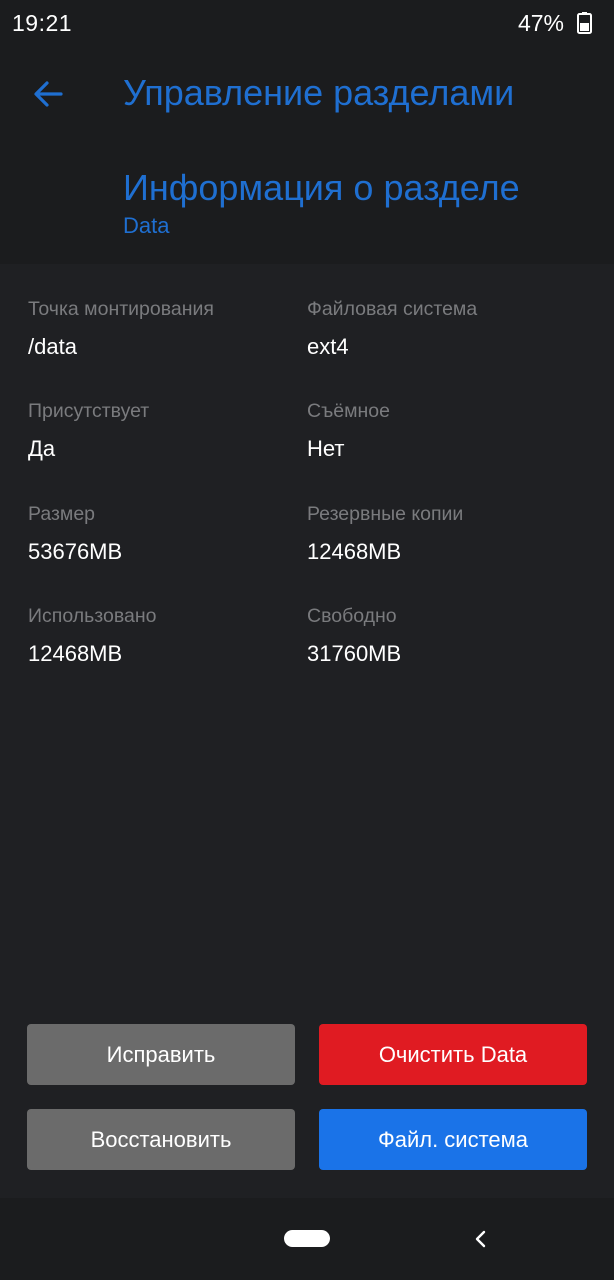  What do you see at coordinates (163, 329) in the screenshot?
I see `info-mount-point: Точка монтирования /data` at bounding box center [163, 329].